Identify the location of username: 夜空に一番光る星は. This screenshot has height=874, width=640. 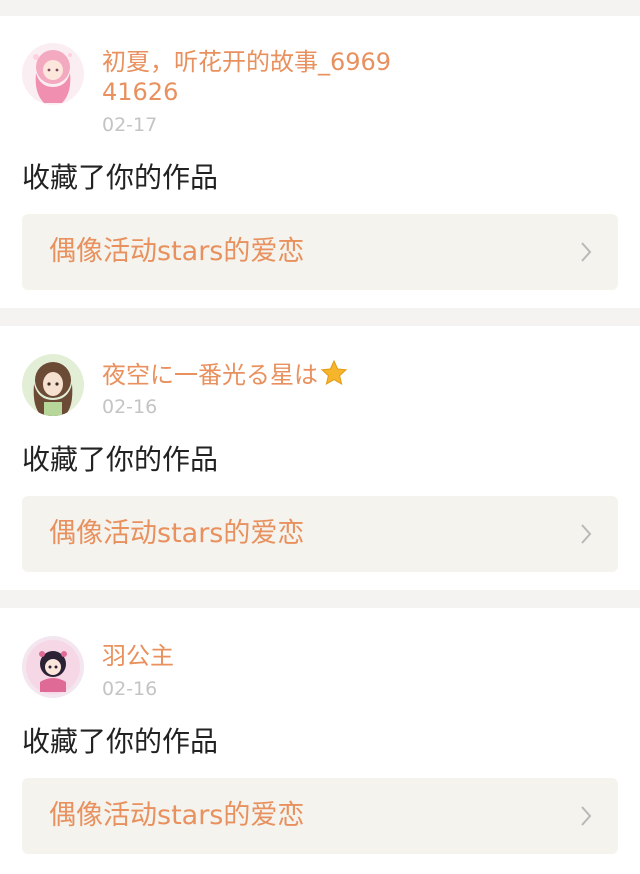
(262, 374).